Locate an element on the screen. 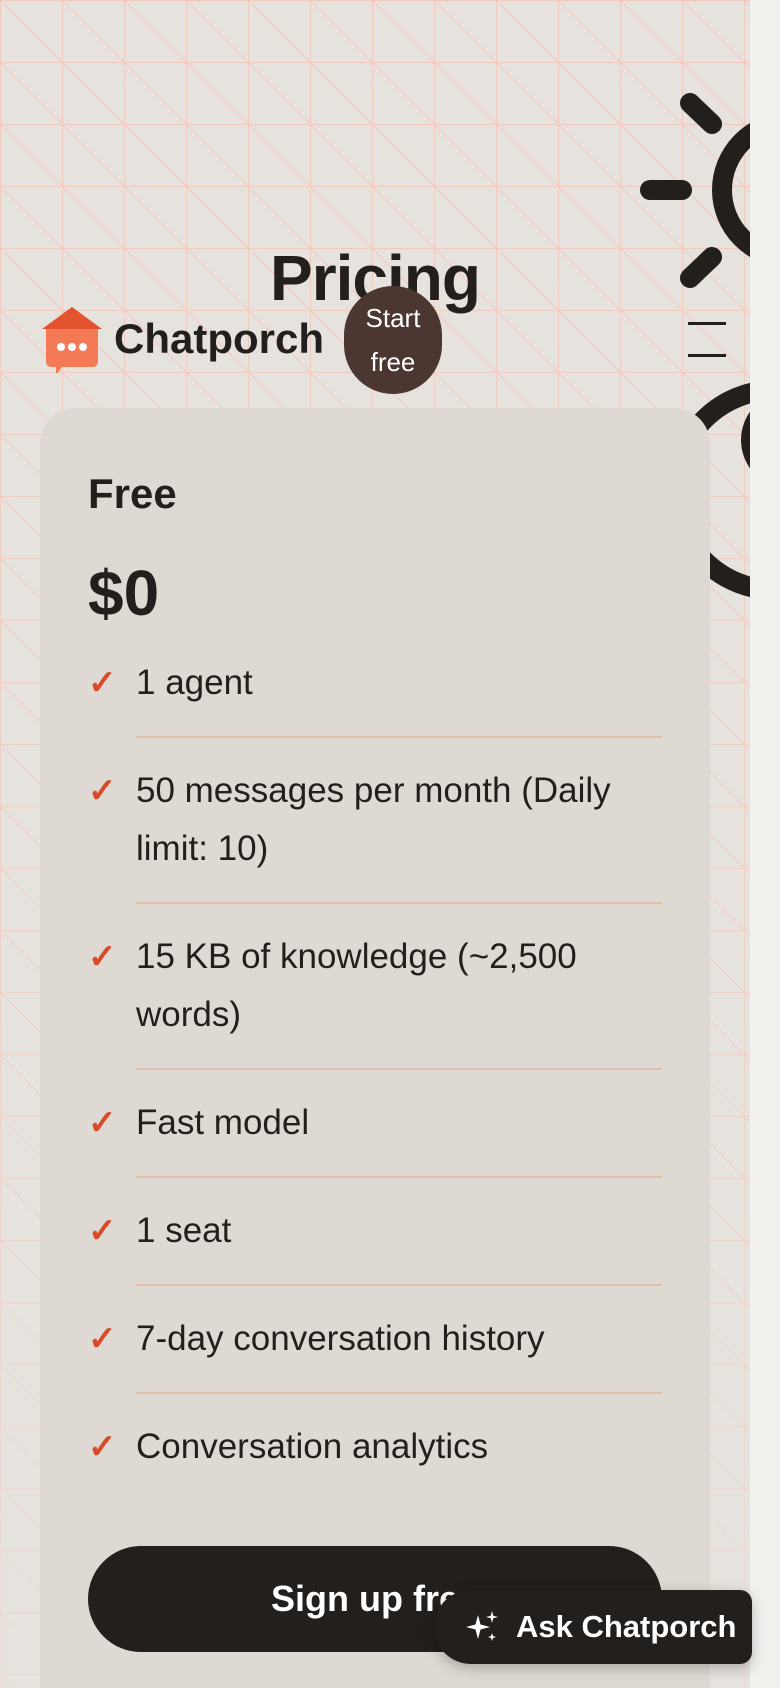  sparkle-icon is located at coordinates (482, 1626).